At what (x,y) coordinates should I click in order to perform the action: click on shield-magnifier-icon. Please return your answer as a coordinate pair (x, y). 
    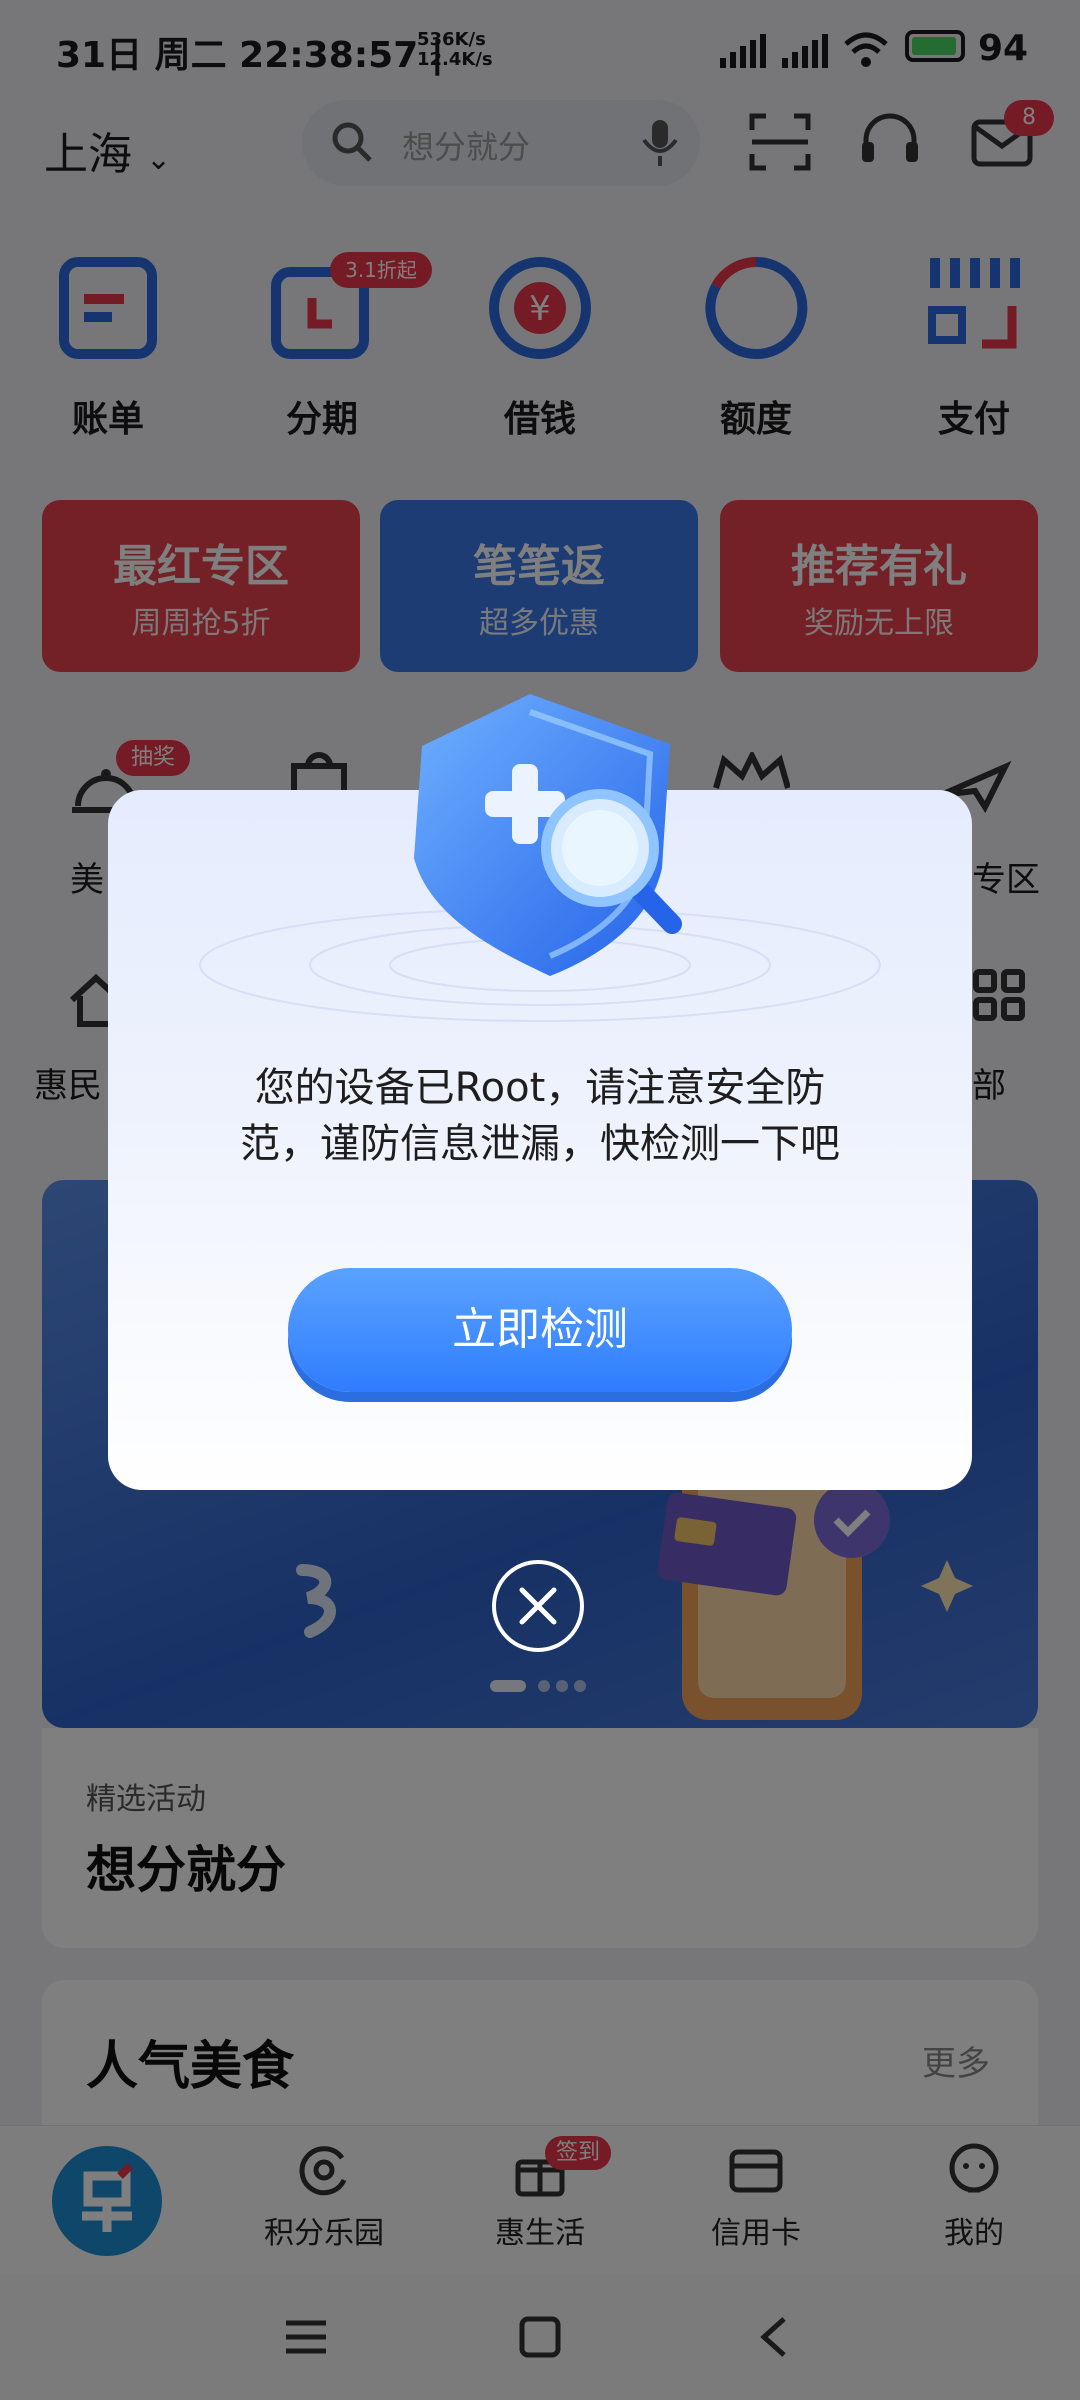
    Looking at the image, I should click on (548, 835).